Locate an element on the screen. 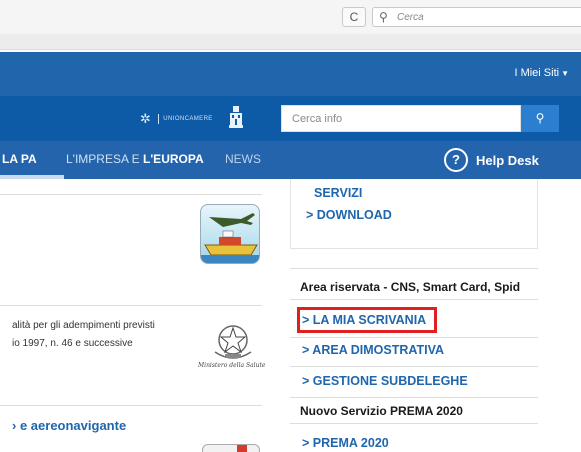 This screenshot has height=452, width=581. nav-item-impresa-europa: L'IMPRESA E L'EUROPA is located at coordinates (135, 159).